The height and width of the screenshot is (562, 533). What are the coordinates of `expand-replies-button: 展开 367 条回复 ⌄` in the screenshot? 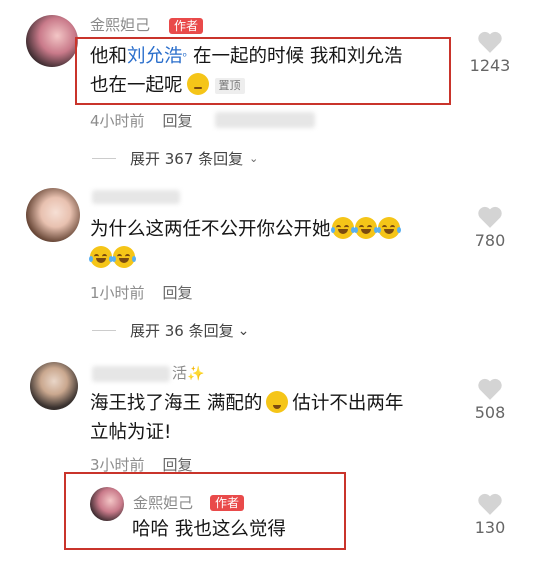 It's located at (175, 158).